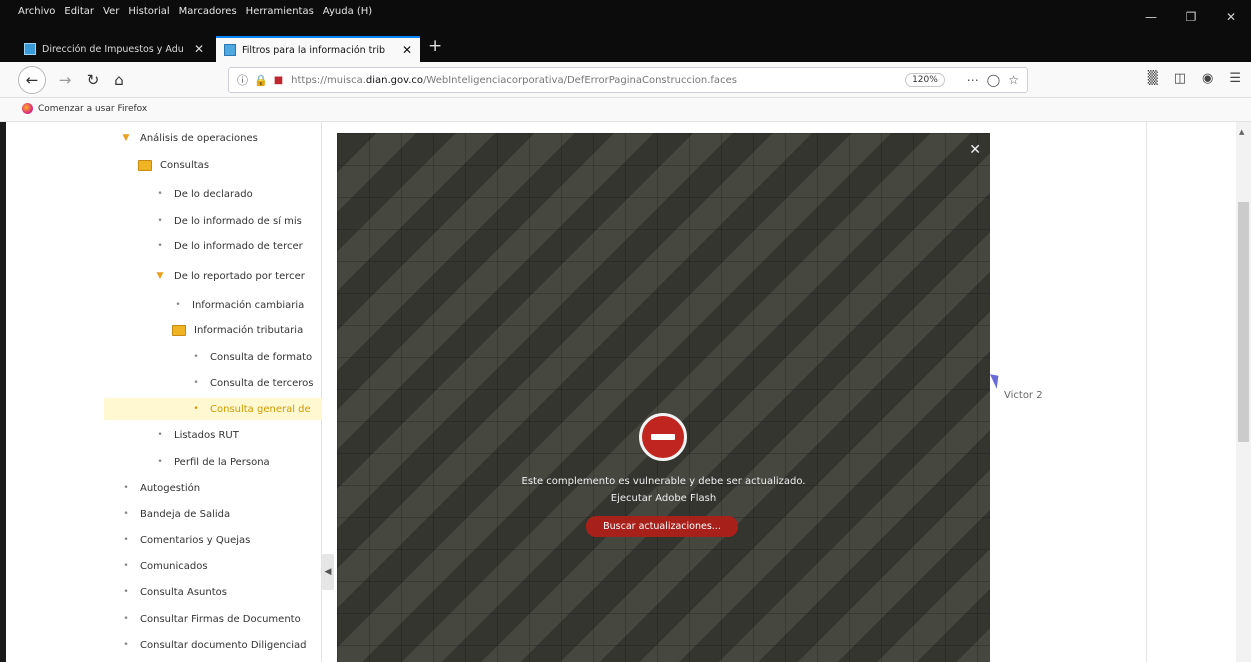 The image size is (1251, 662). Describe the element at coordinates (1180, 78) in the screenshot. I see `sidebar-icon: ◫` at that location.